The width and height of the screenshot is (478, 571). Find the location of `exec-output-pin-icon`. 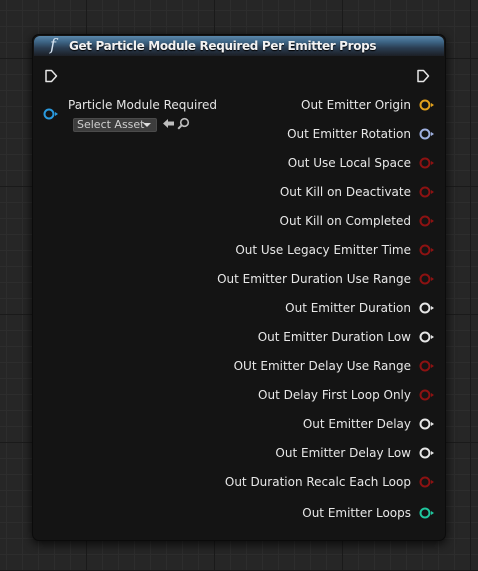

exec-output-pin-icon is located at coordinates (423, 76).